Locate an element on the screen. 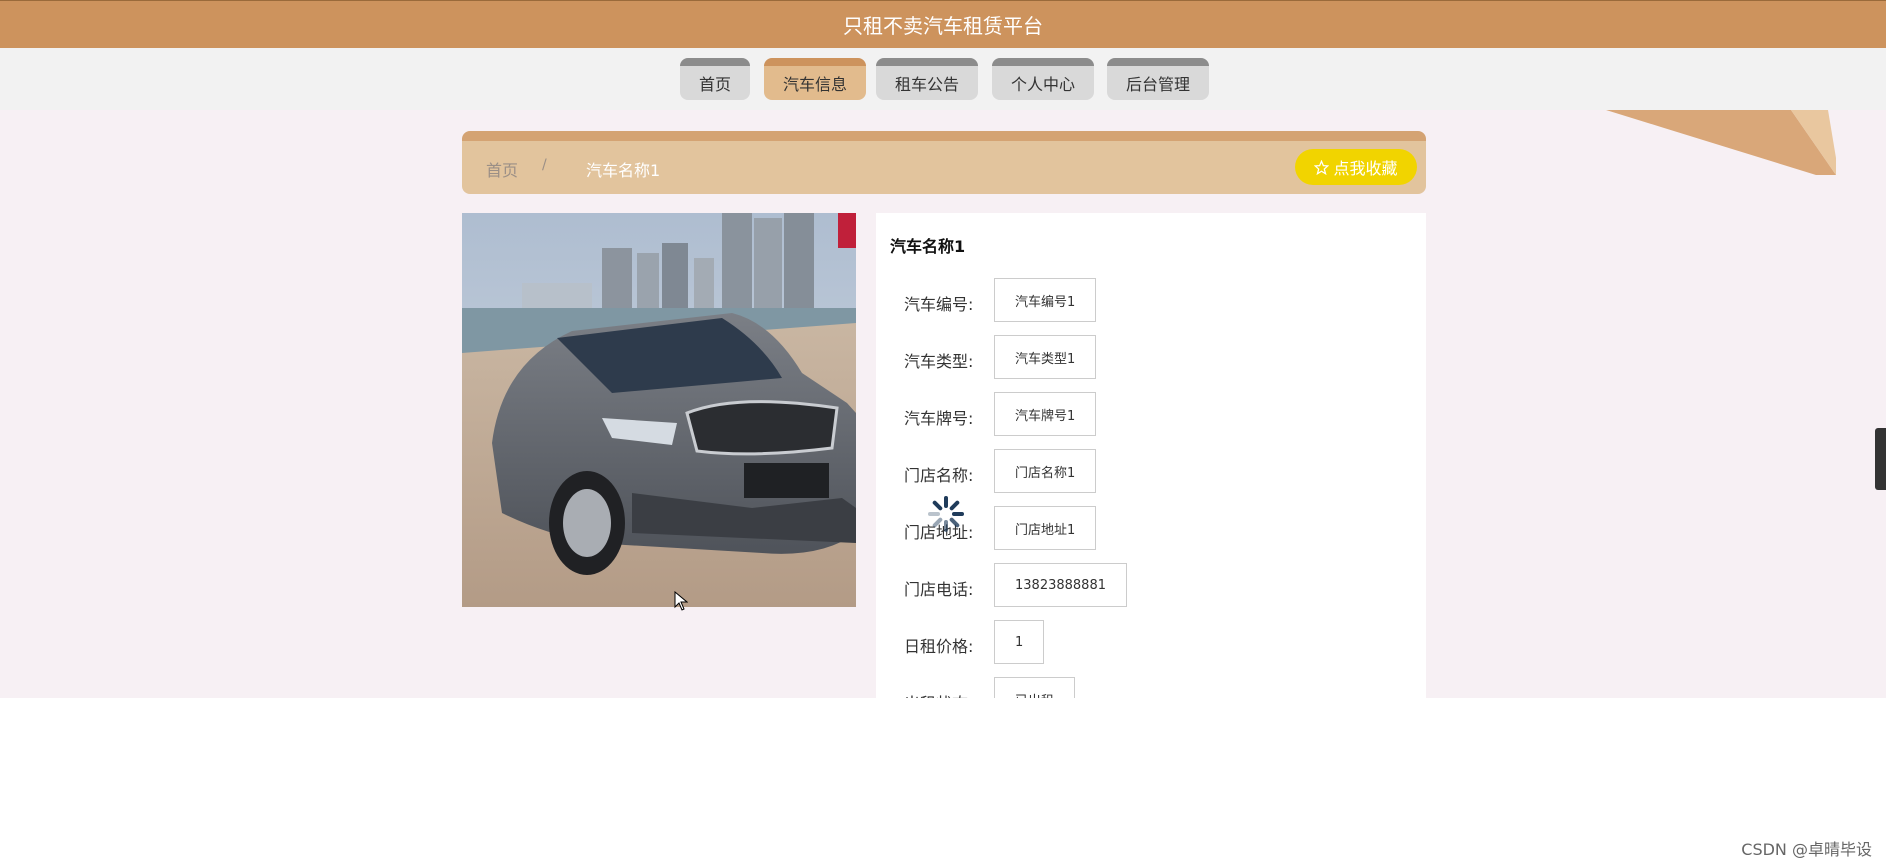  mouse-cursor-icon is located at coordinates (681, 601).